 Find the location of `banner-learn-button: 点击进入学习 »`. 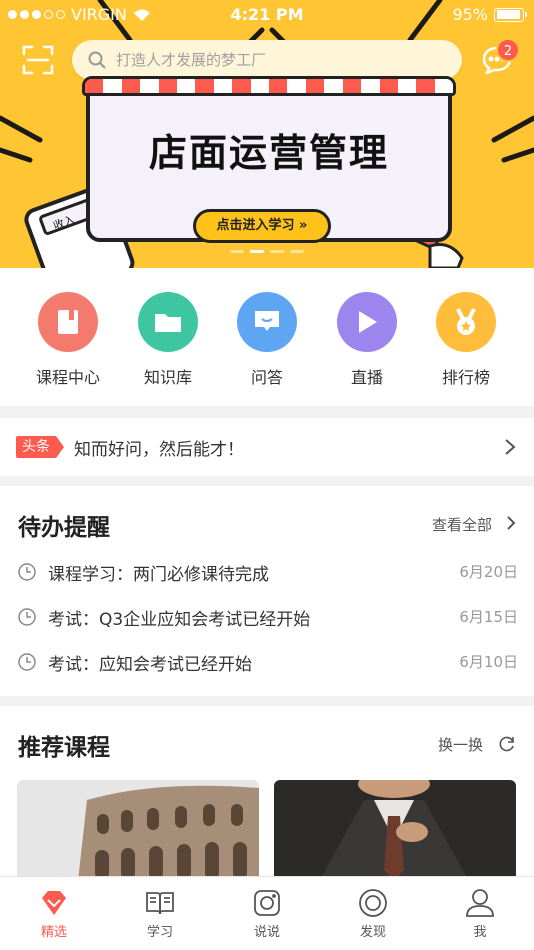

banner-learn-button: 点击进入学习 » is located at coordinates (262, 226).